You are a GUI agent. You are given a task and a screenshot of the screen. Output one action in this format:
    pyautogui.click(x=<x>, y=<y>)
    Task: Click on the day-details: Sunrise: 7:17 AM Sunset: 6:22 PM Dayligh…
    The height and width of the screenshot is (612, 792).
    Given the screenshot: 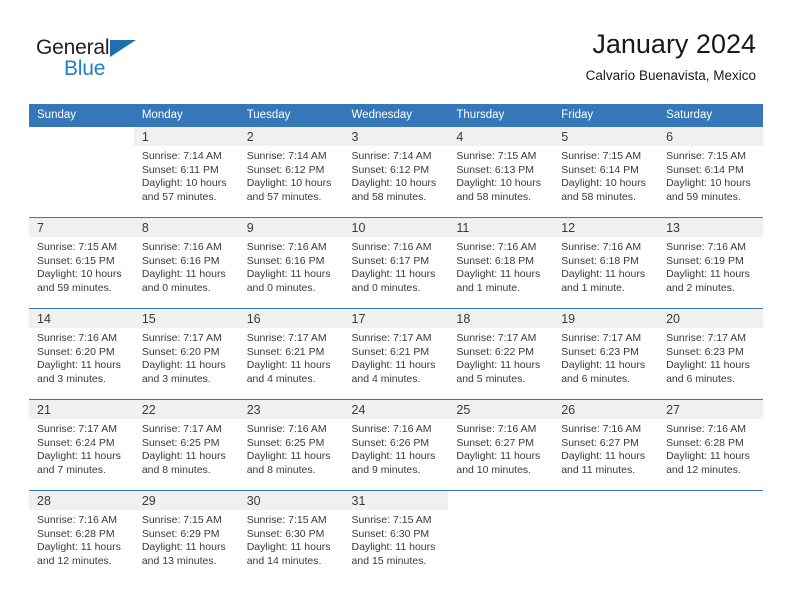 What is the action you would take?
    pyautogui.click(x=500, y=357)
    